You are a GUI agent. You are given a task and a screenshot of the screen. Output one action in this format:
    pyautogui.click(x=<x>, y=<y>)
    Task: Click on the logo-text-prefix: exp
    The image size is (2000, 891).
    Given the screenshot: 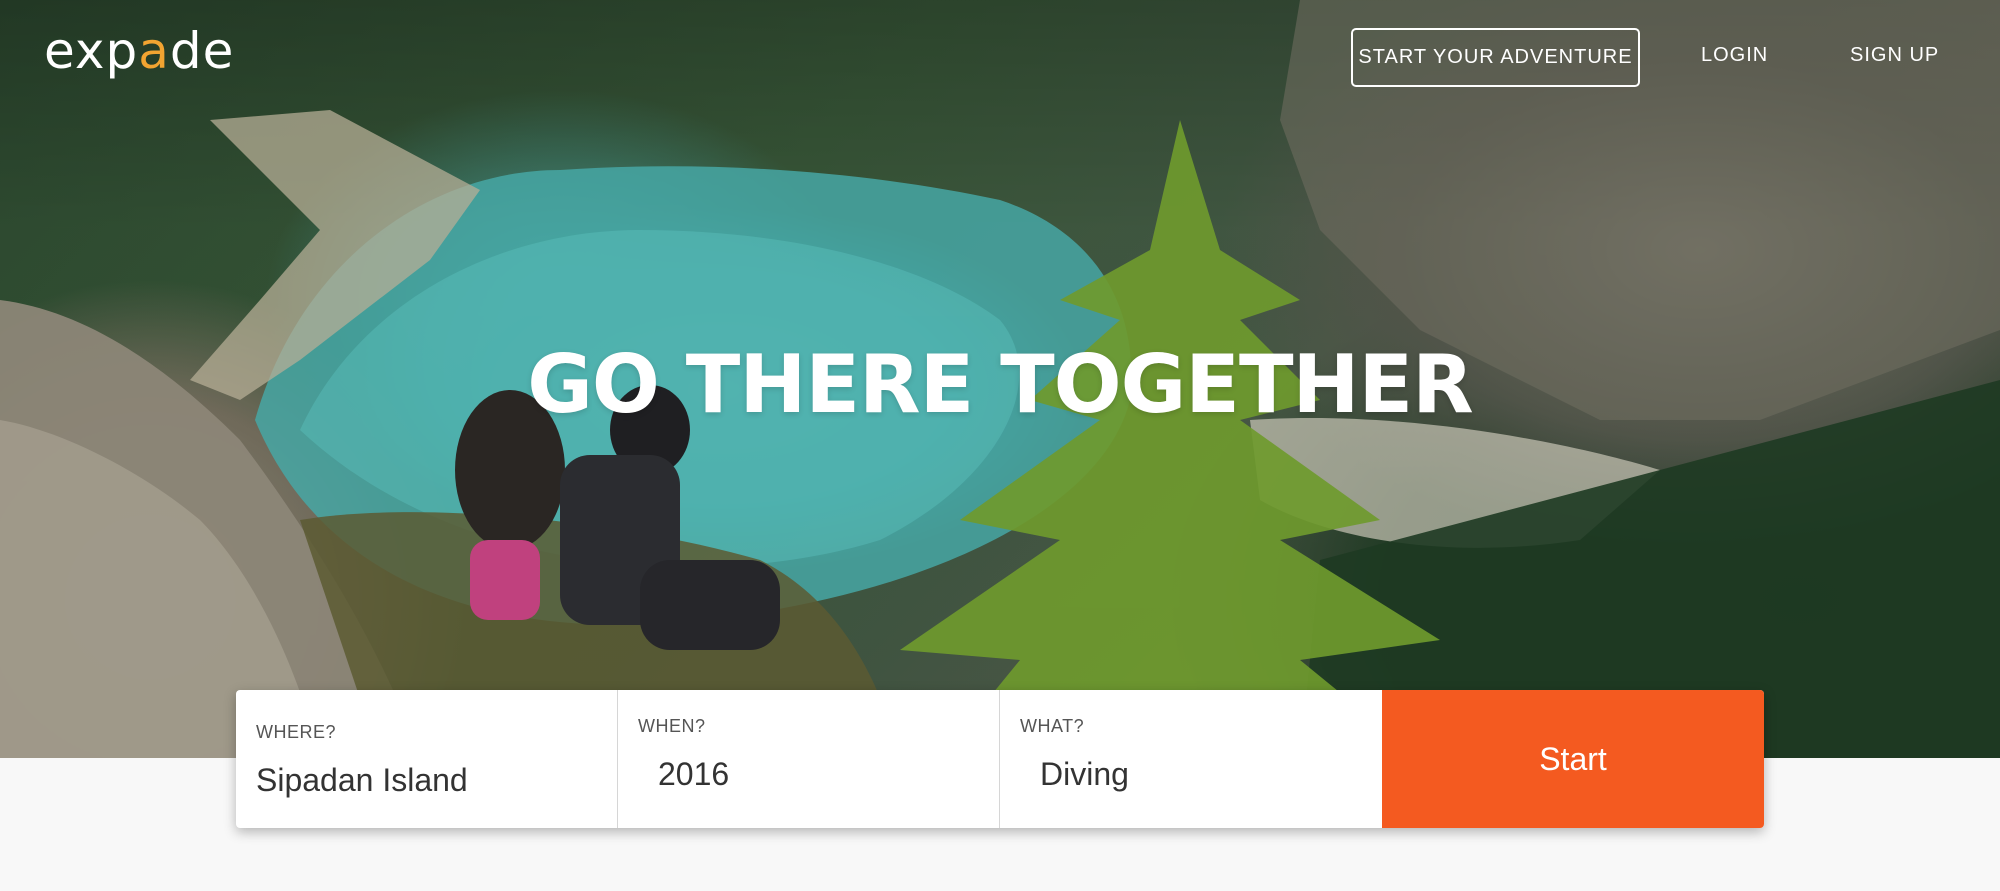 What is the action you would take?
    pyautogui.click(x=91, y=51)
    